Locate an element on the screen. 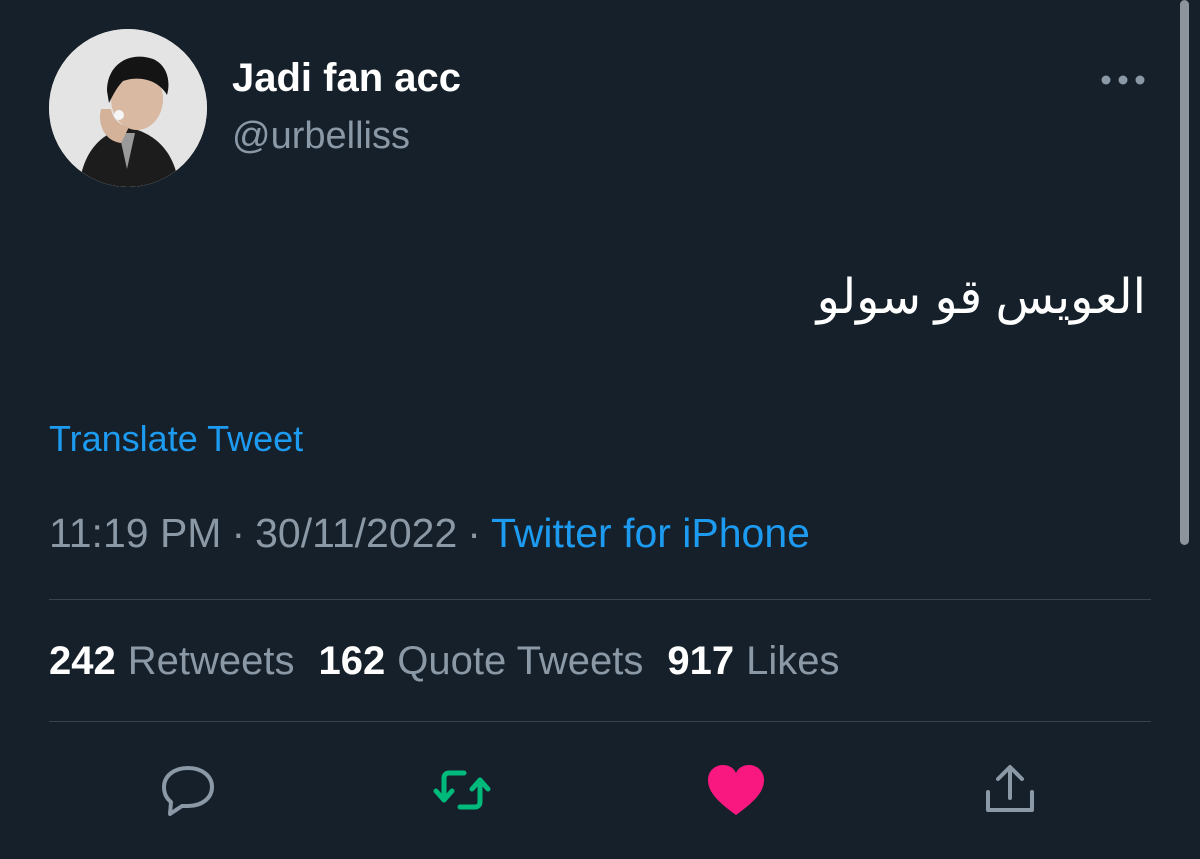  like-button is located at coordinates (736, 790).